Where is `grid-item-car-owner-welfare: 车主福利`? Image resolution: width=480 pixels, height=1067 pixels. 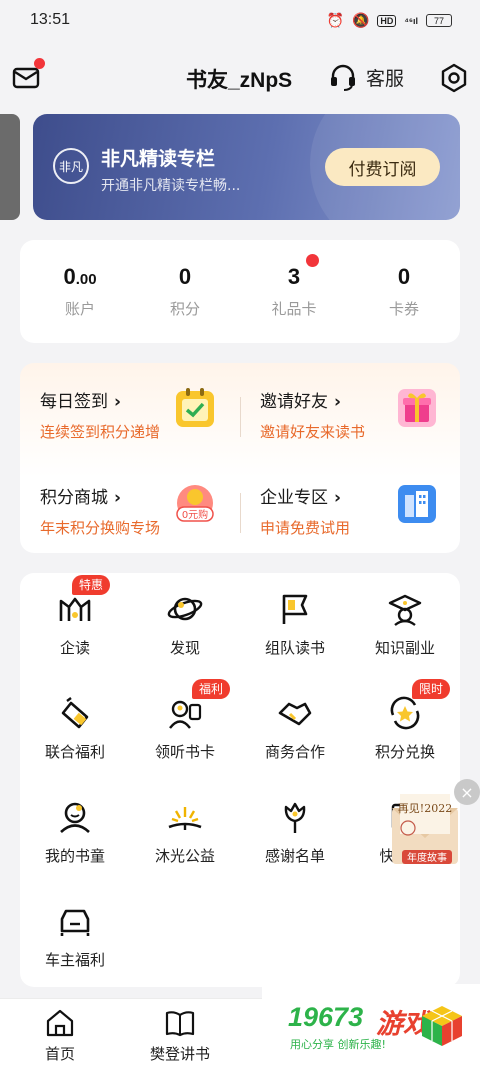 grid-item-car-owner-welfare: 车主福利 is located at coordinates (75, 935).